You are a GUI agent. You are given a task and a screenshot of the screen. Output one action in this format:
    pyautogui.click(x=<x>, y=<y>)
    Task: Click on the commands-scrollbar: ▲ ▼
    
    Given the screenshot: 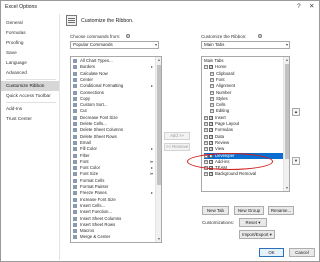 What is the action you would take?
    pyautogui.click(x=158, y=149)
    